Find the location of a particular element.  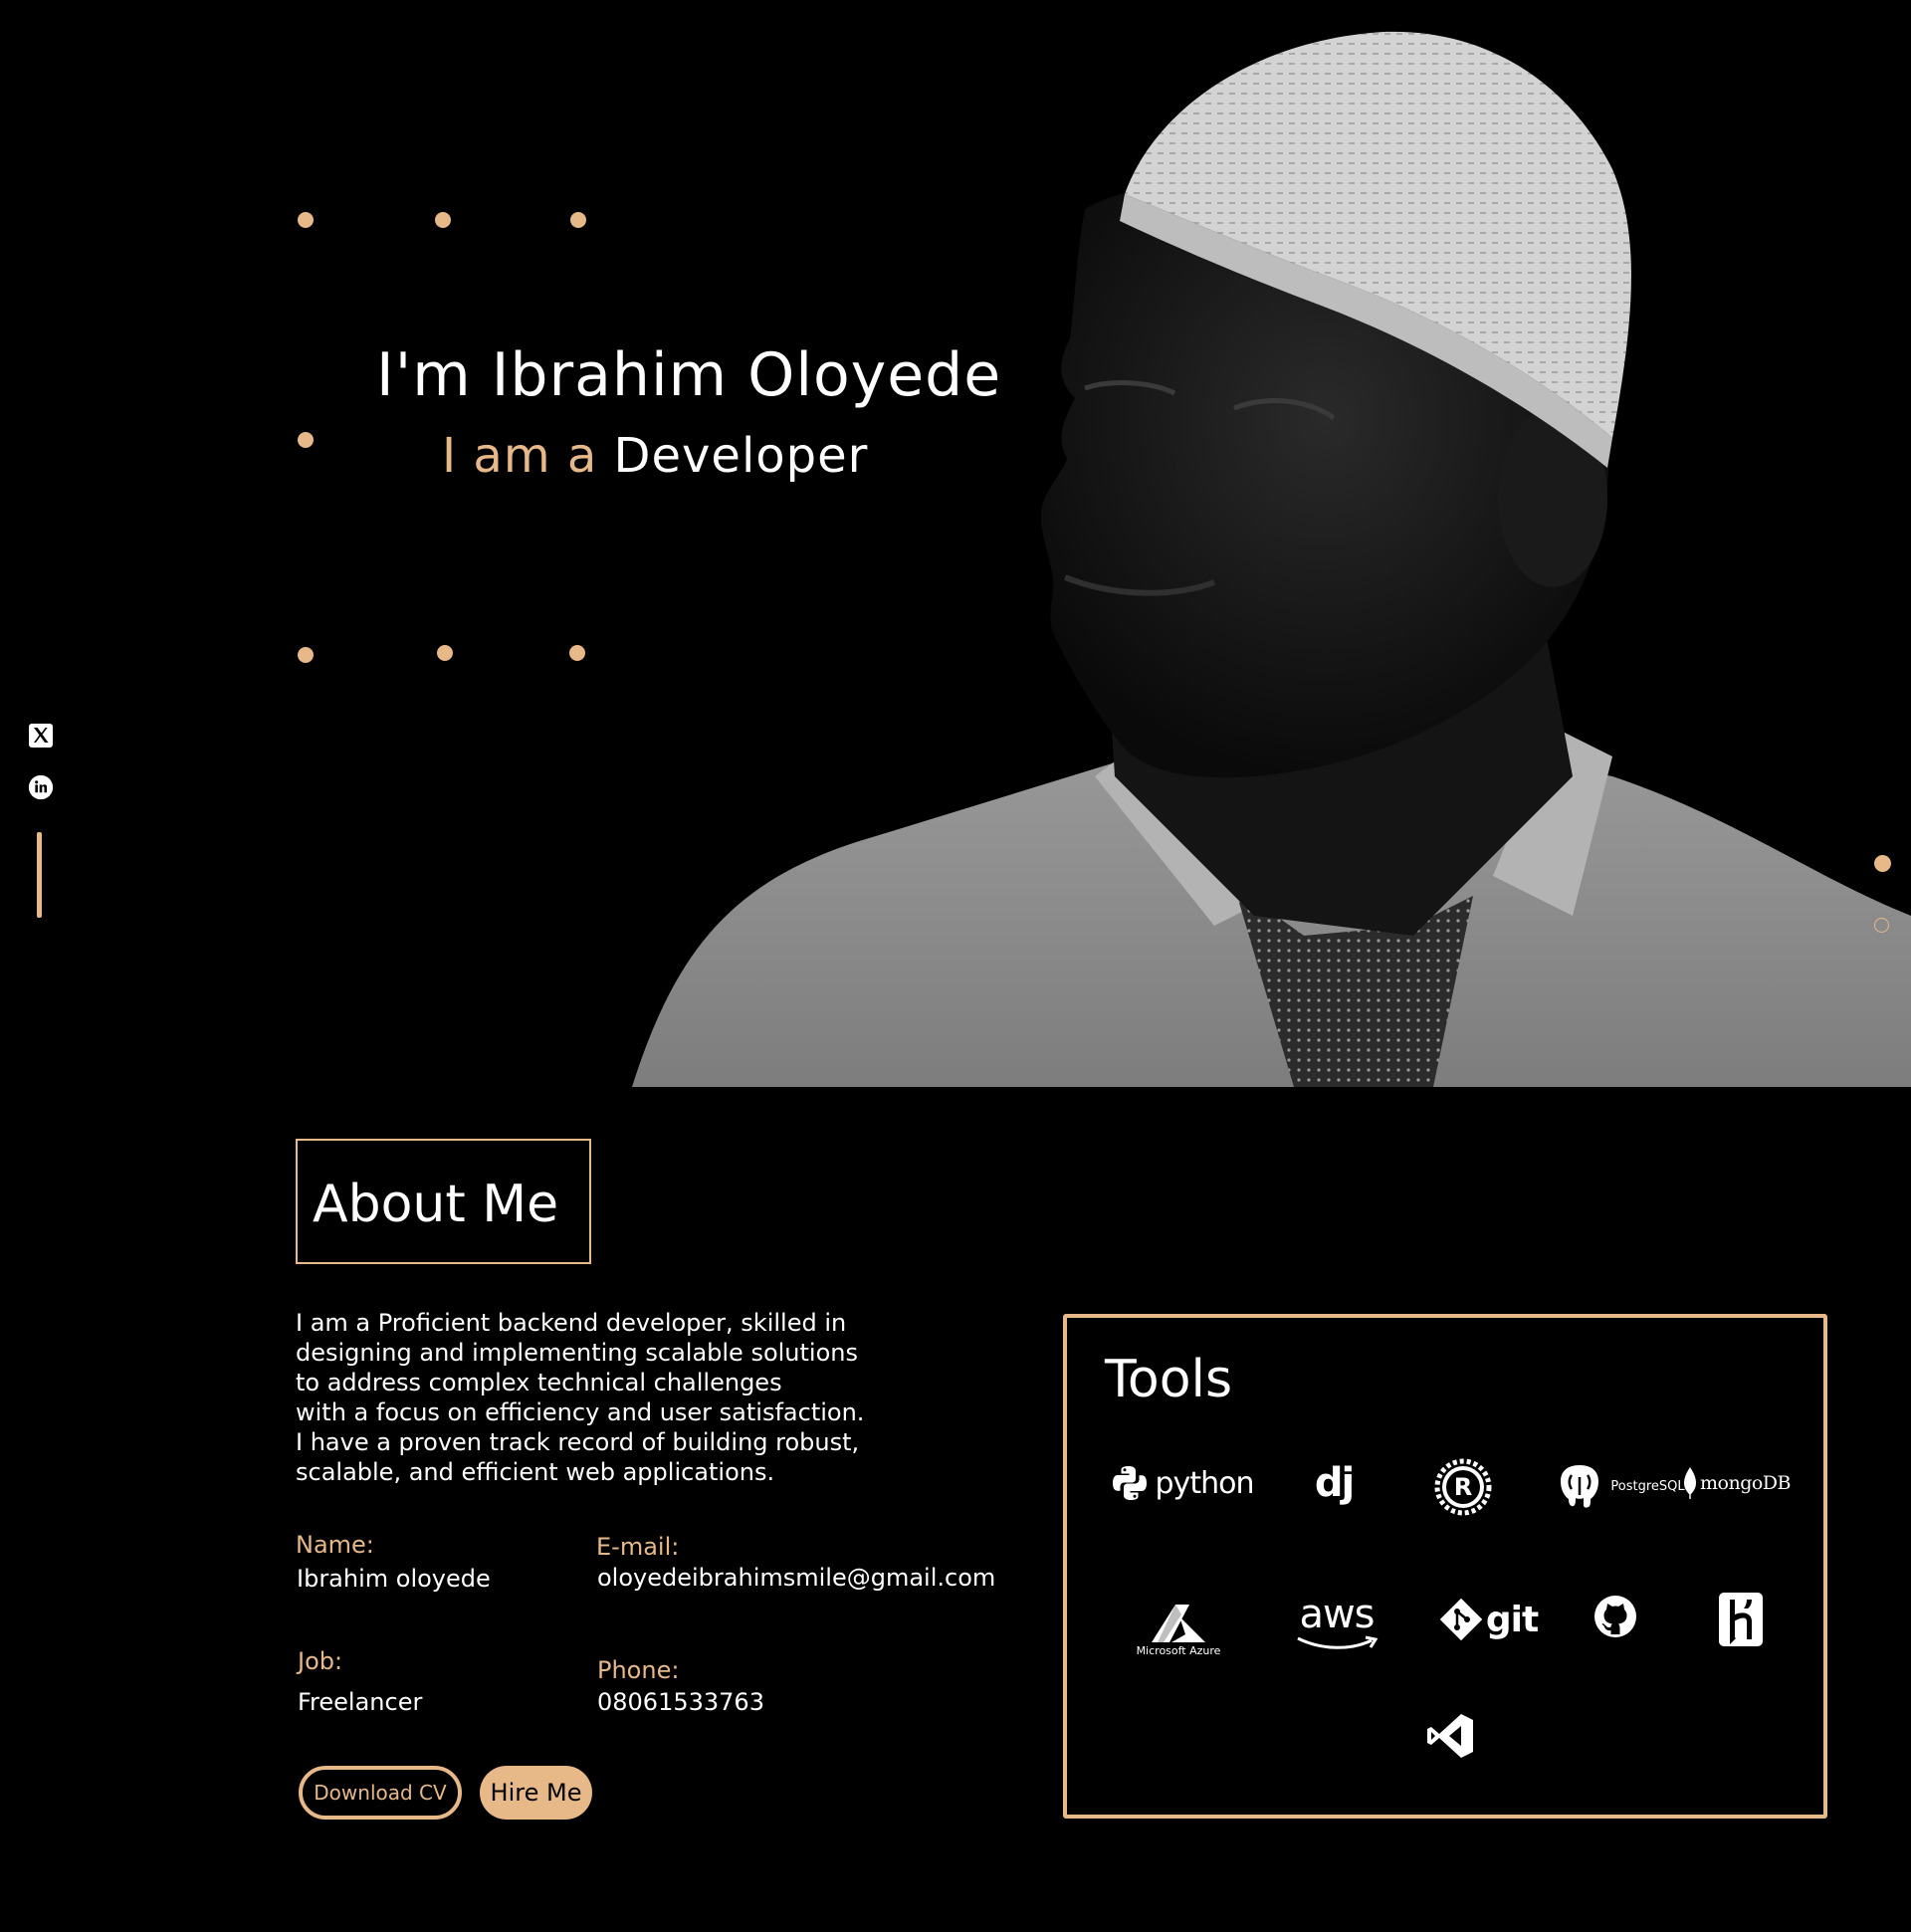

vscode-icon is located at coordinates (1450, 1736).